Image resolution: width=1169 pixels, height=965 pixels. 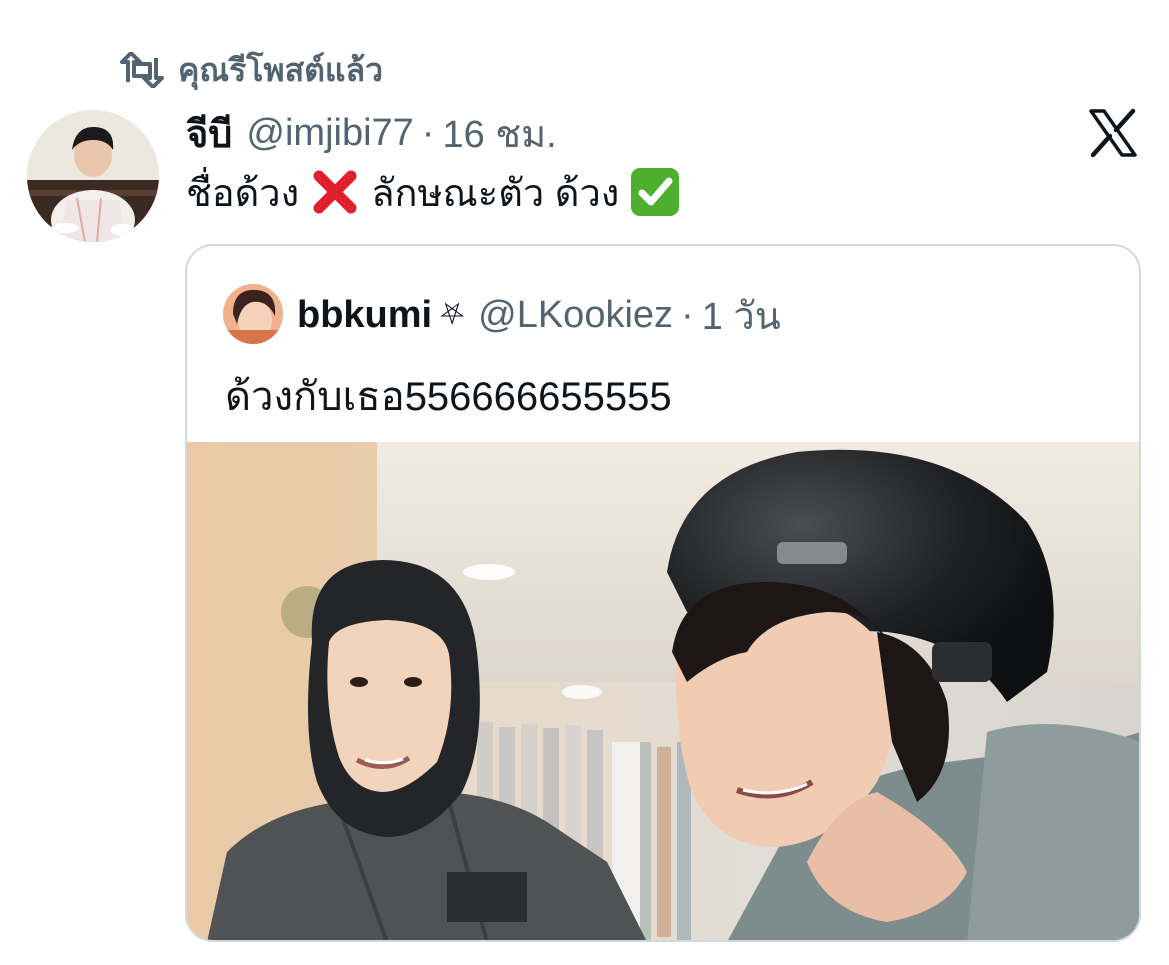 I want to click on quoted-time: 1 วัน, so click(x=741, y=316).